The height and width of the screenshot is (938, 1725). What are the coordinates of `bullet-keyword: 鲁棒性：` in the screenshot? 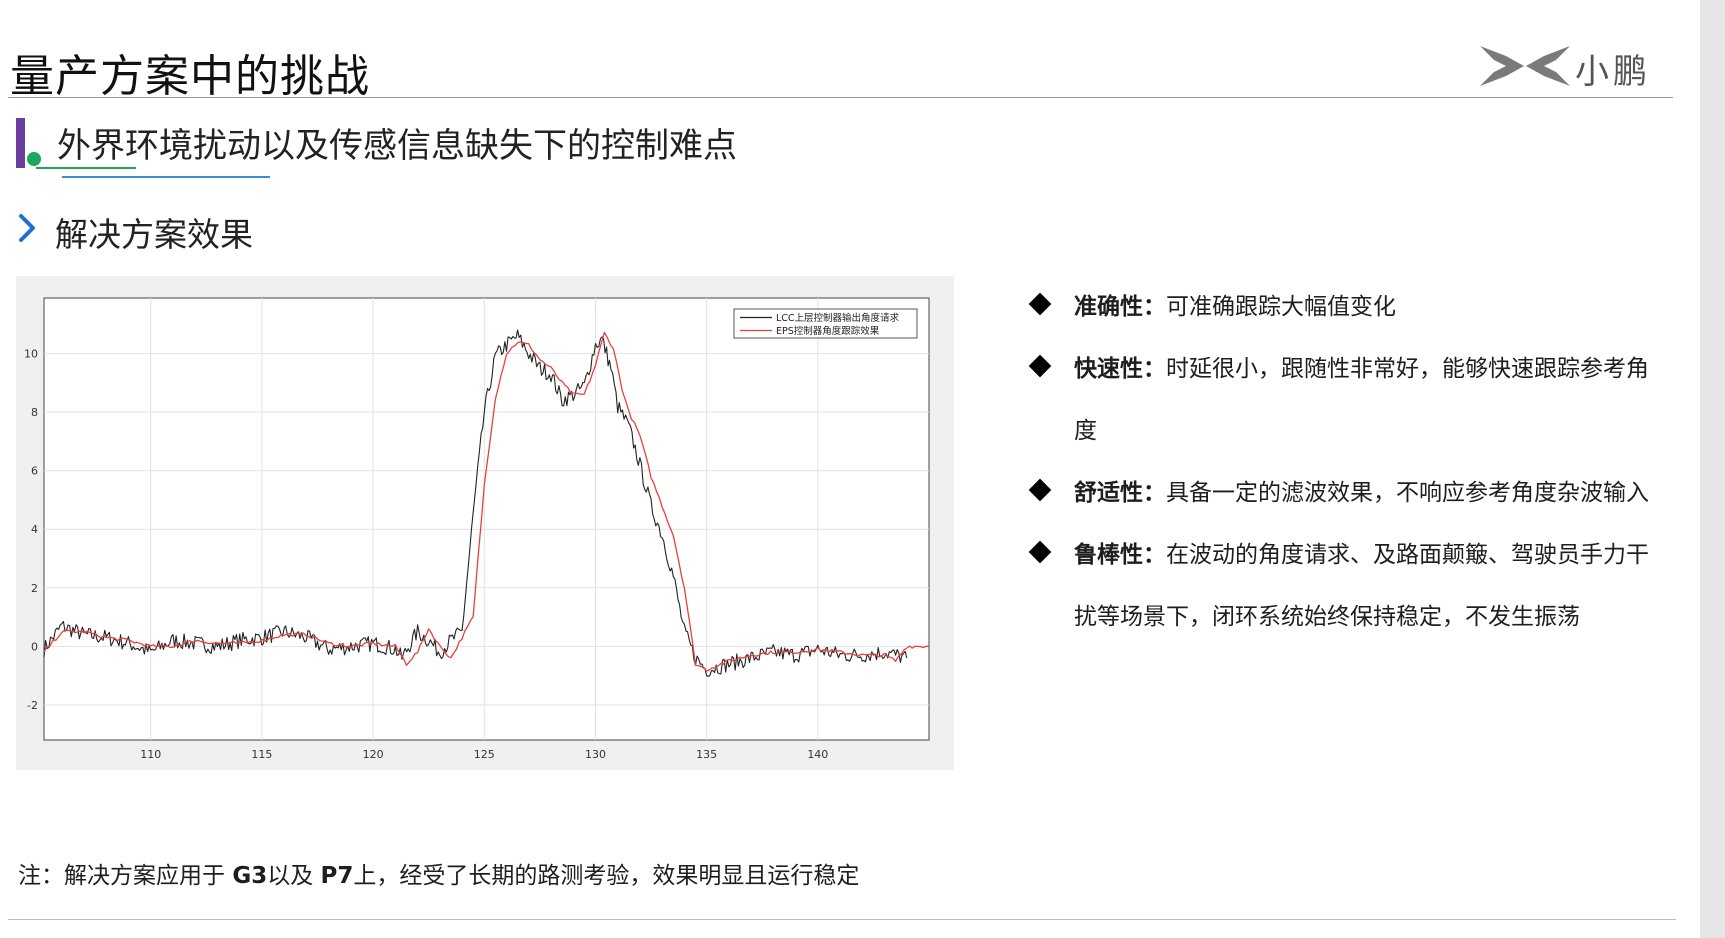 It's located at (1120, 554).